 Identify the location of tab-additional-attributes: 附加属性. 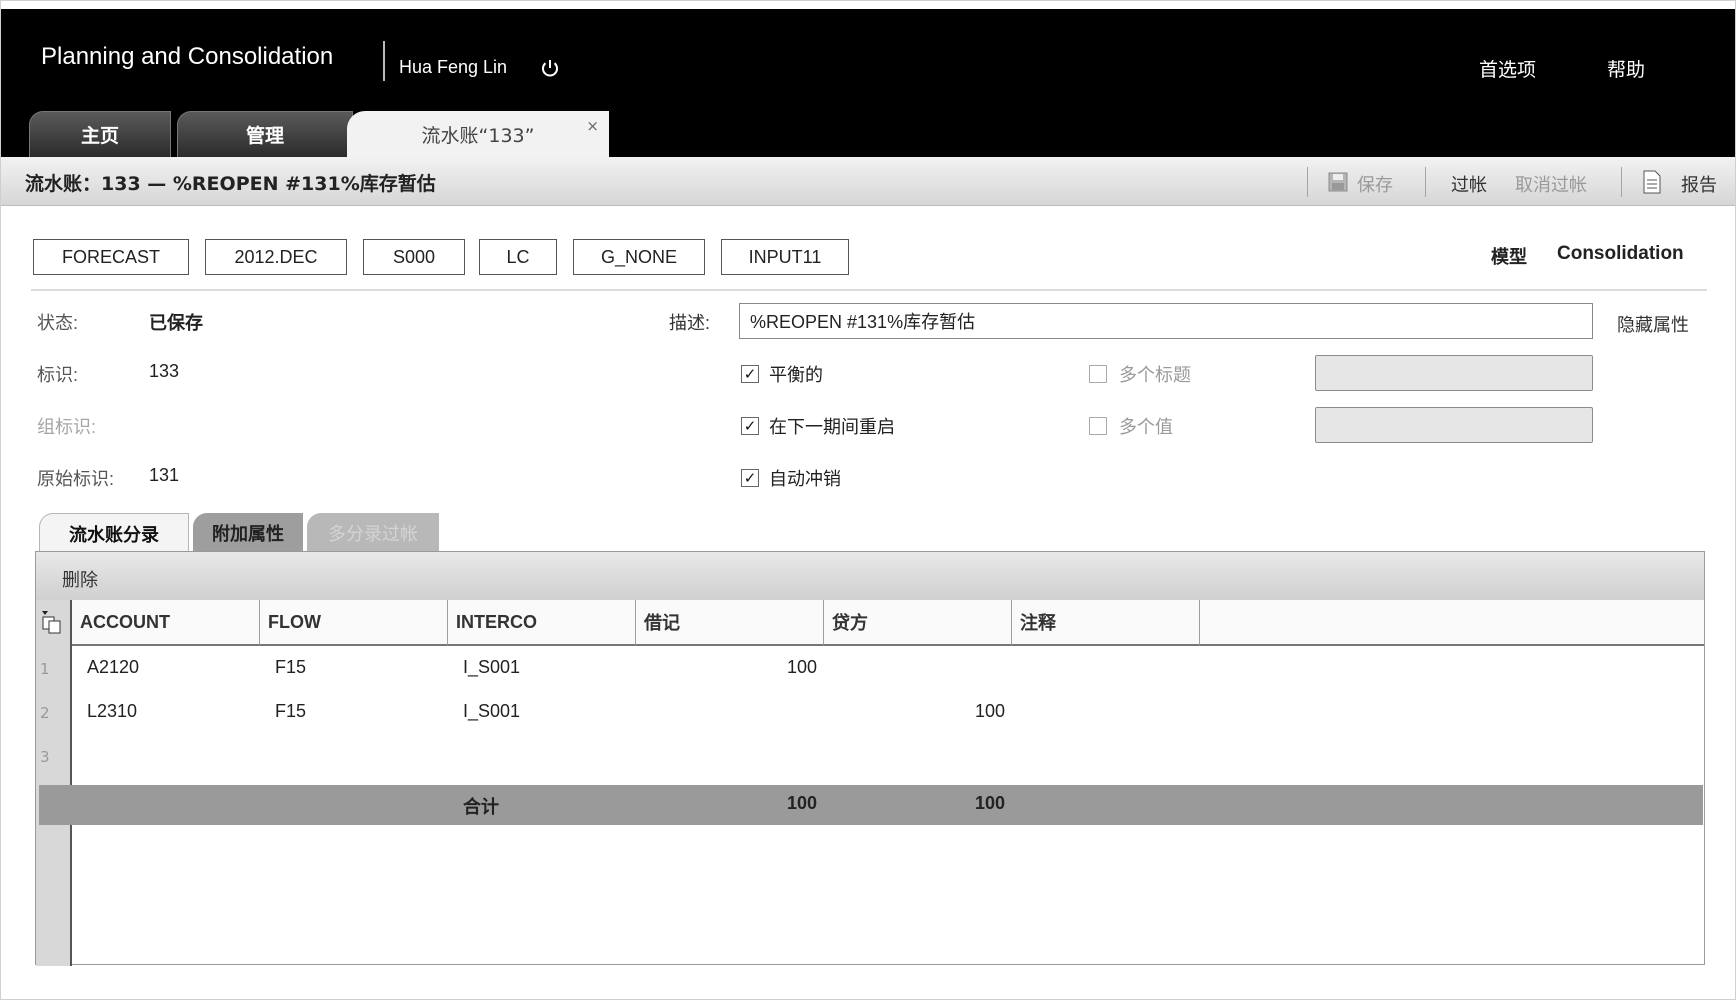
(248, 533).